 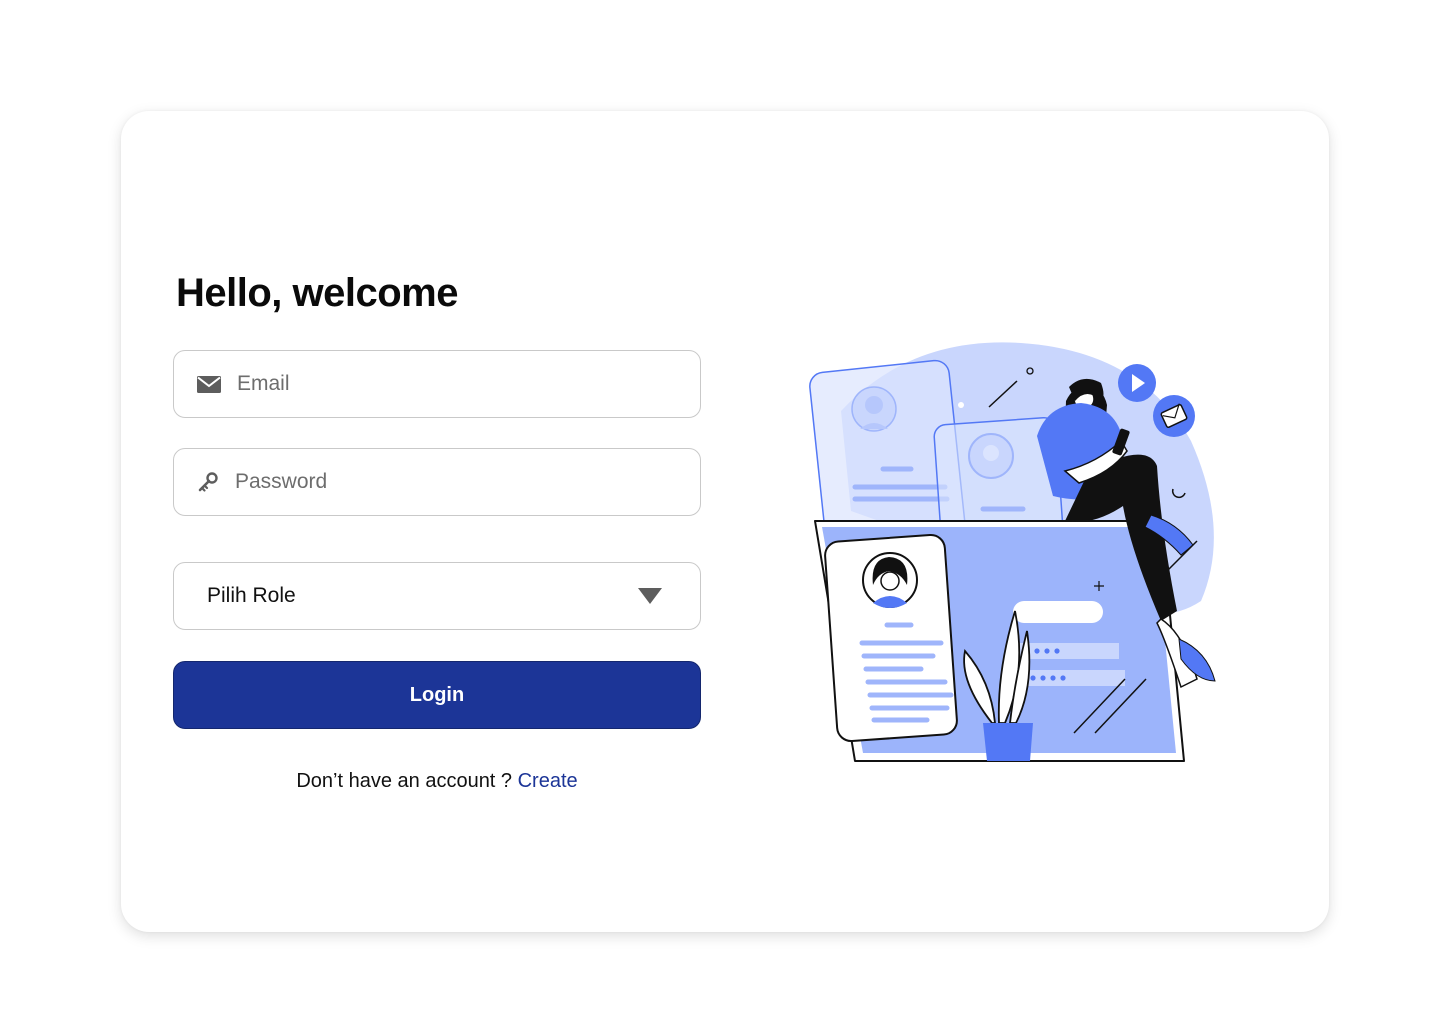 What do you see at coordinates (650, 596) in the screenshot?
I see `caret-down-icon` at bounding box center [650, 596].